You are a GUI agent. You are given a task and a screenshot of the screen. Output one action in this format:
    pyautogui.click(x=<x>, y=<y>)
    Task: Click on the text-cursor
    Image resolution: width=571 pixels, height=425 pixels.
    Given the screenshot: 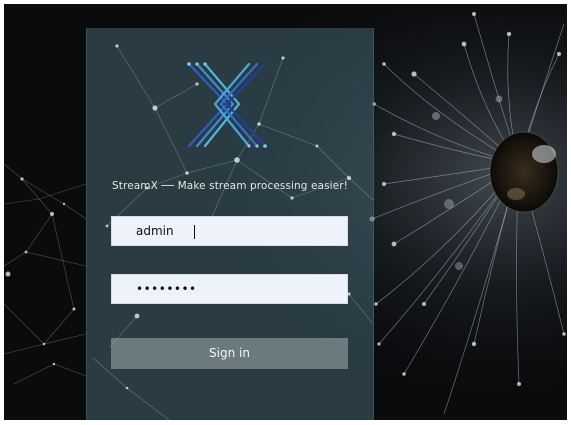 What is the action you would take?
    pyautogui.click(x=194, y=232)
    